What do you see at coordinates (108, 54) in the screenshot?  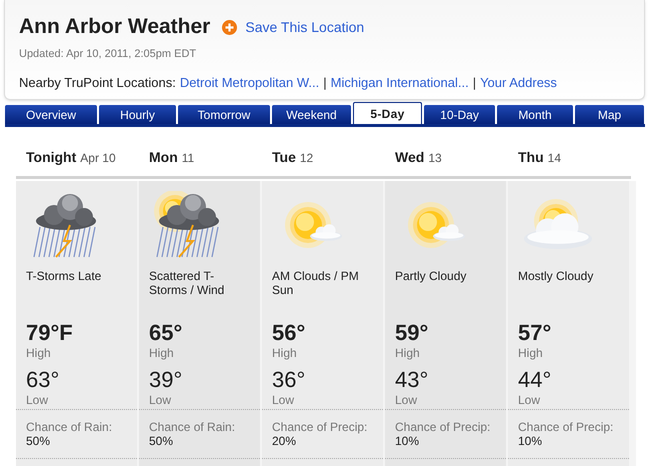 I see `updated-time: Updated: Apr 10, 2011, 2:05pm EDT` at bounding box center [108, 54].